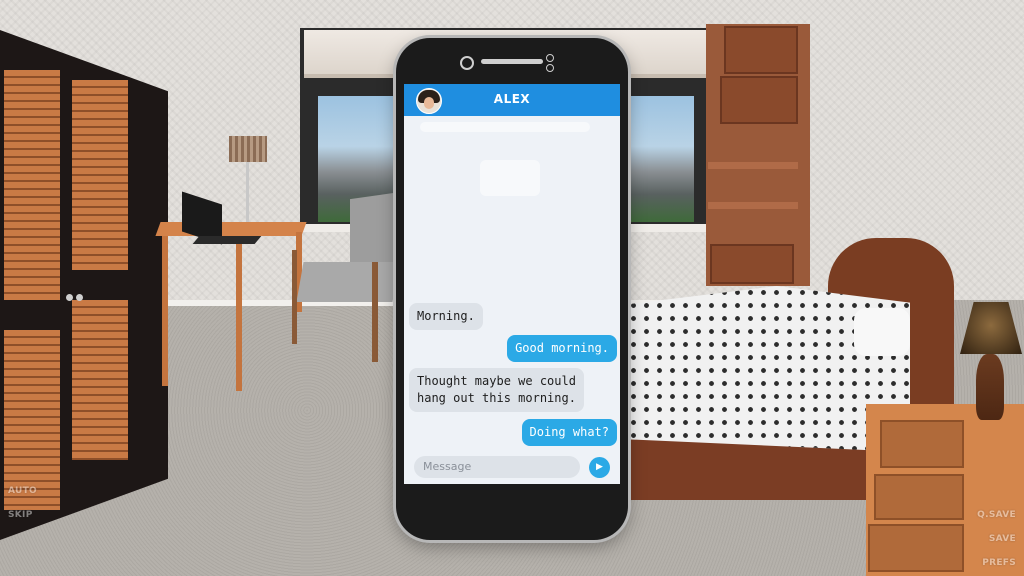 Image resolution: width=1024 pixels, height=576 pixels. I want to click on auto-button: AUTO, so click(22, 491).